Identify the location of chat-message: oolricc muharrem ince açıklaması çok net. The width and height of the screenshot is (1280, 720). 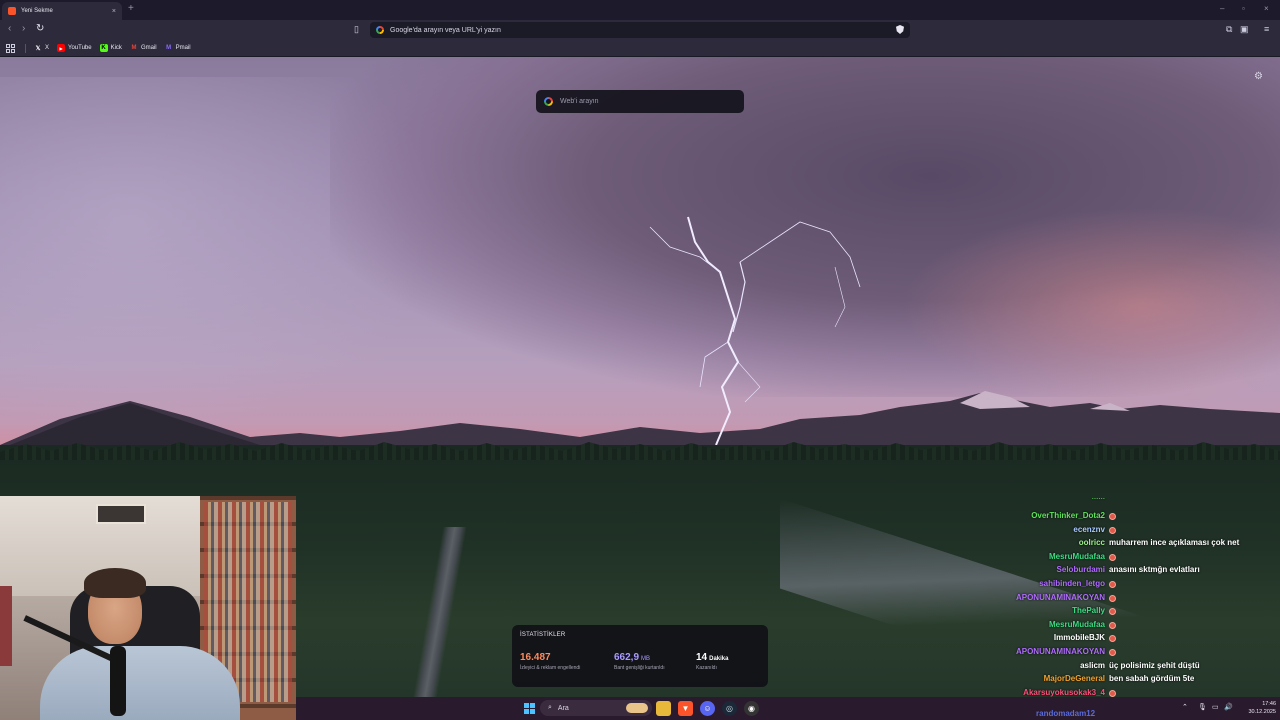
(1120, 544).